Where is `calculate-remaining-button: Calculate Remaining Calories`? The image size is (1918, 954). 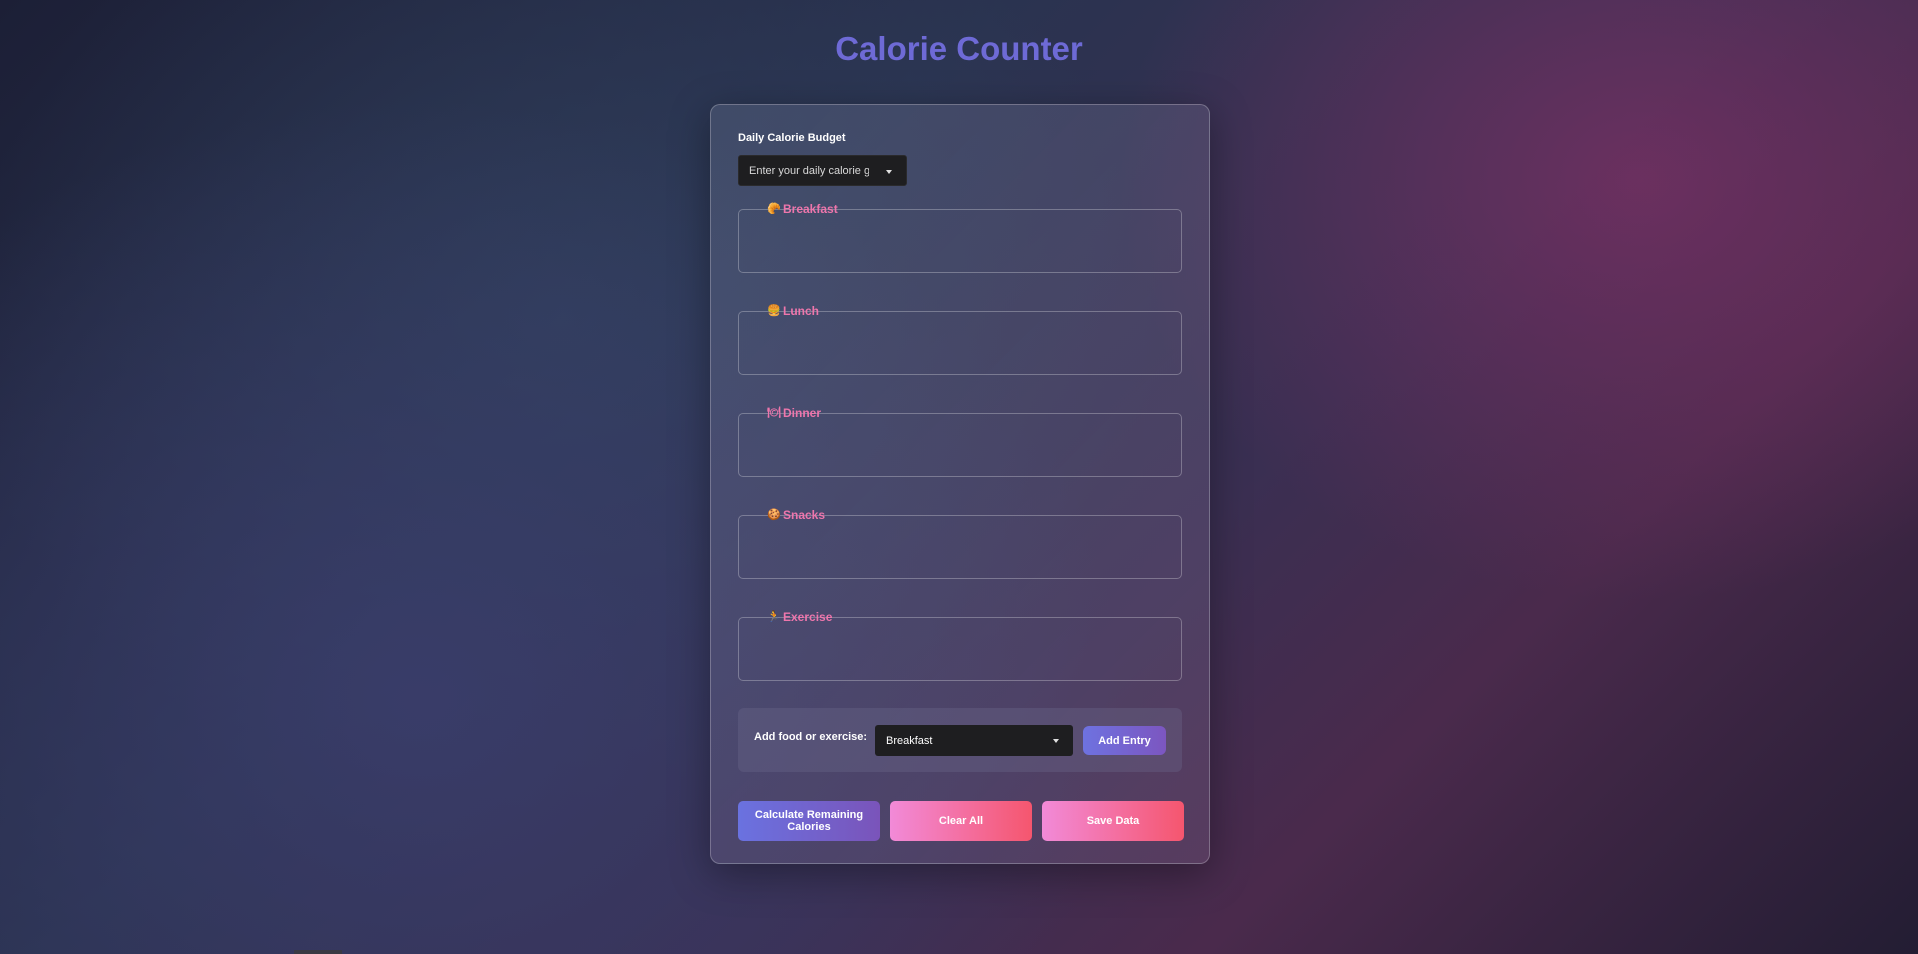
calculate-remaining-button: Calculate Remaining Calories is located at coordinates (809, 821).